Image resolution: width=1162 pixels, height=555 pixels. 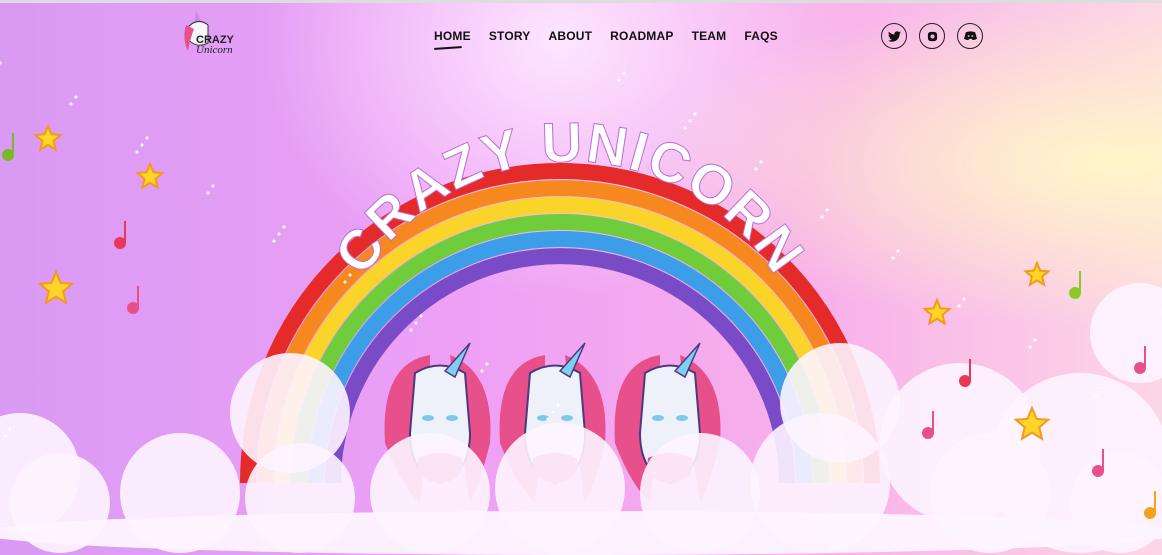 What do you see at coordinates (709, 36) in the screenshot?
I see `nav-team: TEAM` at bounding box center [709, 36].